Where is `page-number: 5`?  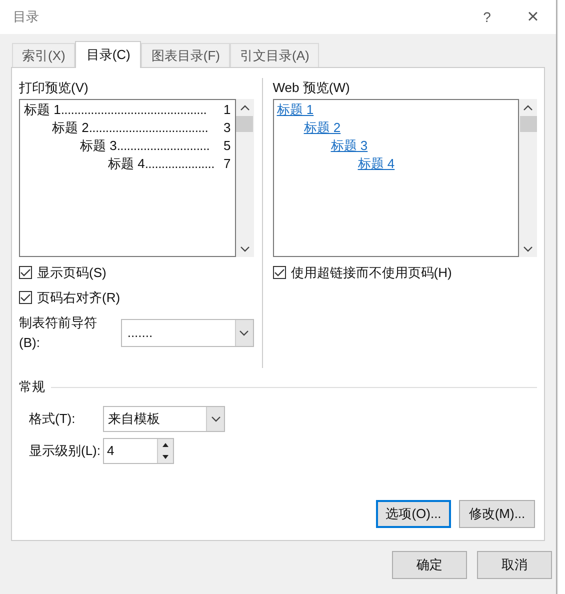
page-number: 5 is located at coordinates (227, 146).